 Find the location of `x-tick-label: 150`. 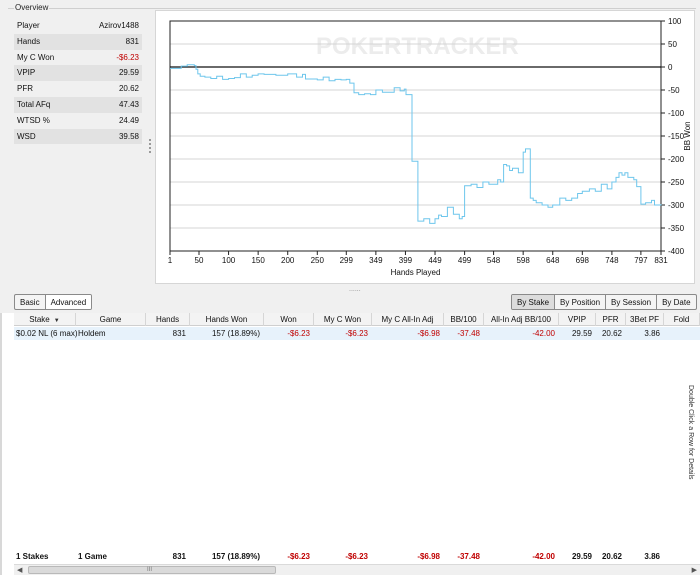

x-tick-label: 150 is located at coordinates (258, 260).